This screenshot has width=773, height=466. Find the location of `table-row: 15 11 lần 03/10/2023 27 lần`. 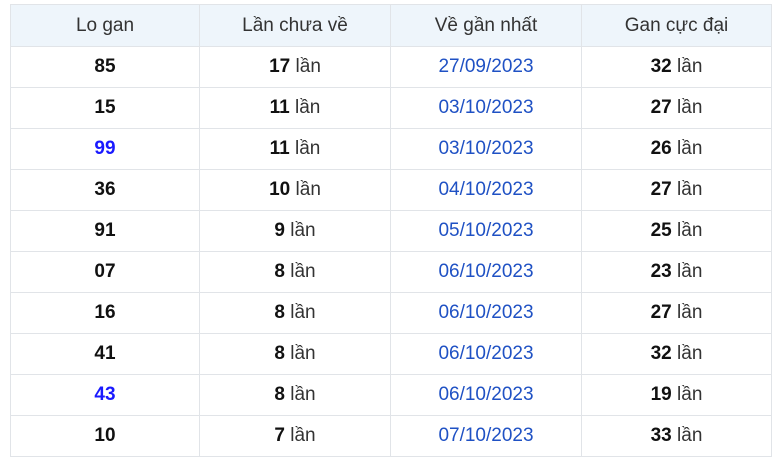

table-row: 15 11 lần 03/10/2023 27 lần is located at coordinates (391, 108).